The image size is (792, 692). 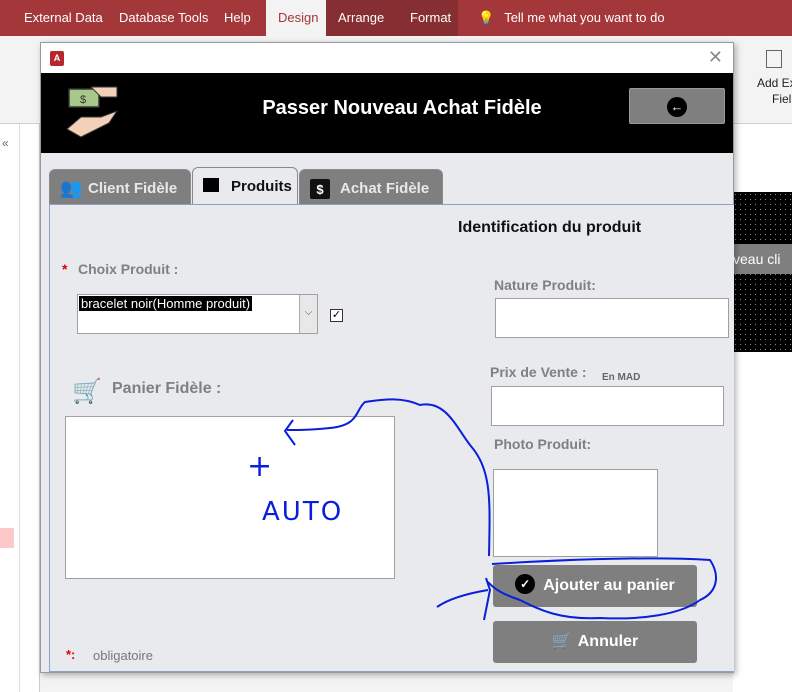 I want to click on ribbon-tab-format: Format, so click(x=428, y=18).